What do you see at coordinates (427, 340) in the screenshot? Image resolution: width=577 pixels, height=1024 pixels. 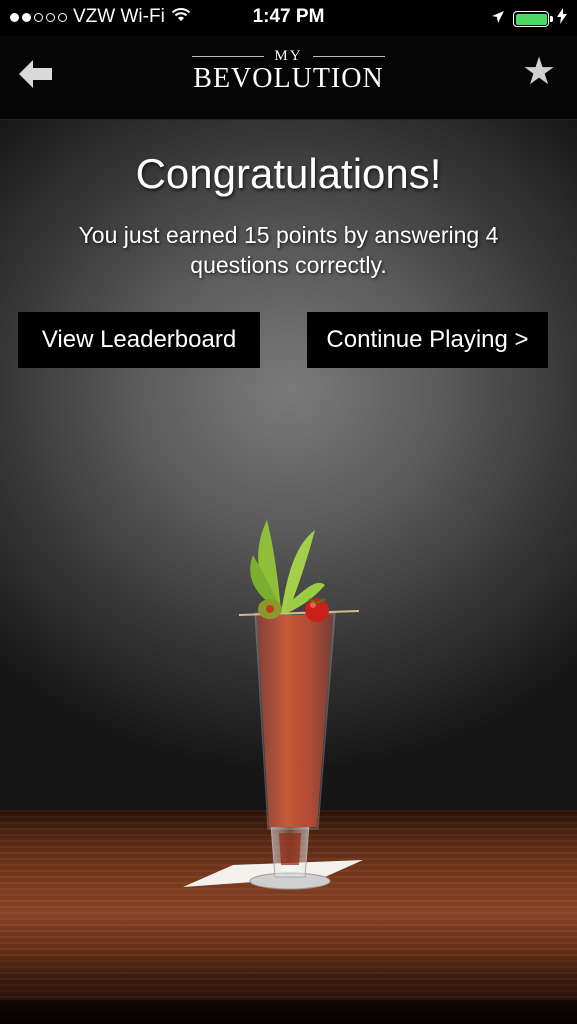 I see `continue-playing-button: Continue Playing >` at bounding box center [427, 340].